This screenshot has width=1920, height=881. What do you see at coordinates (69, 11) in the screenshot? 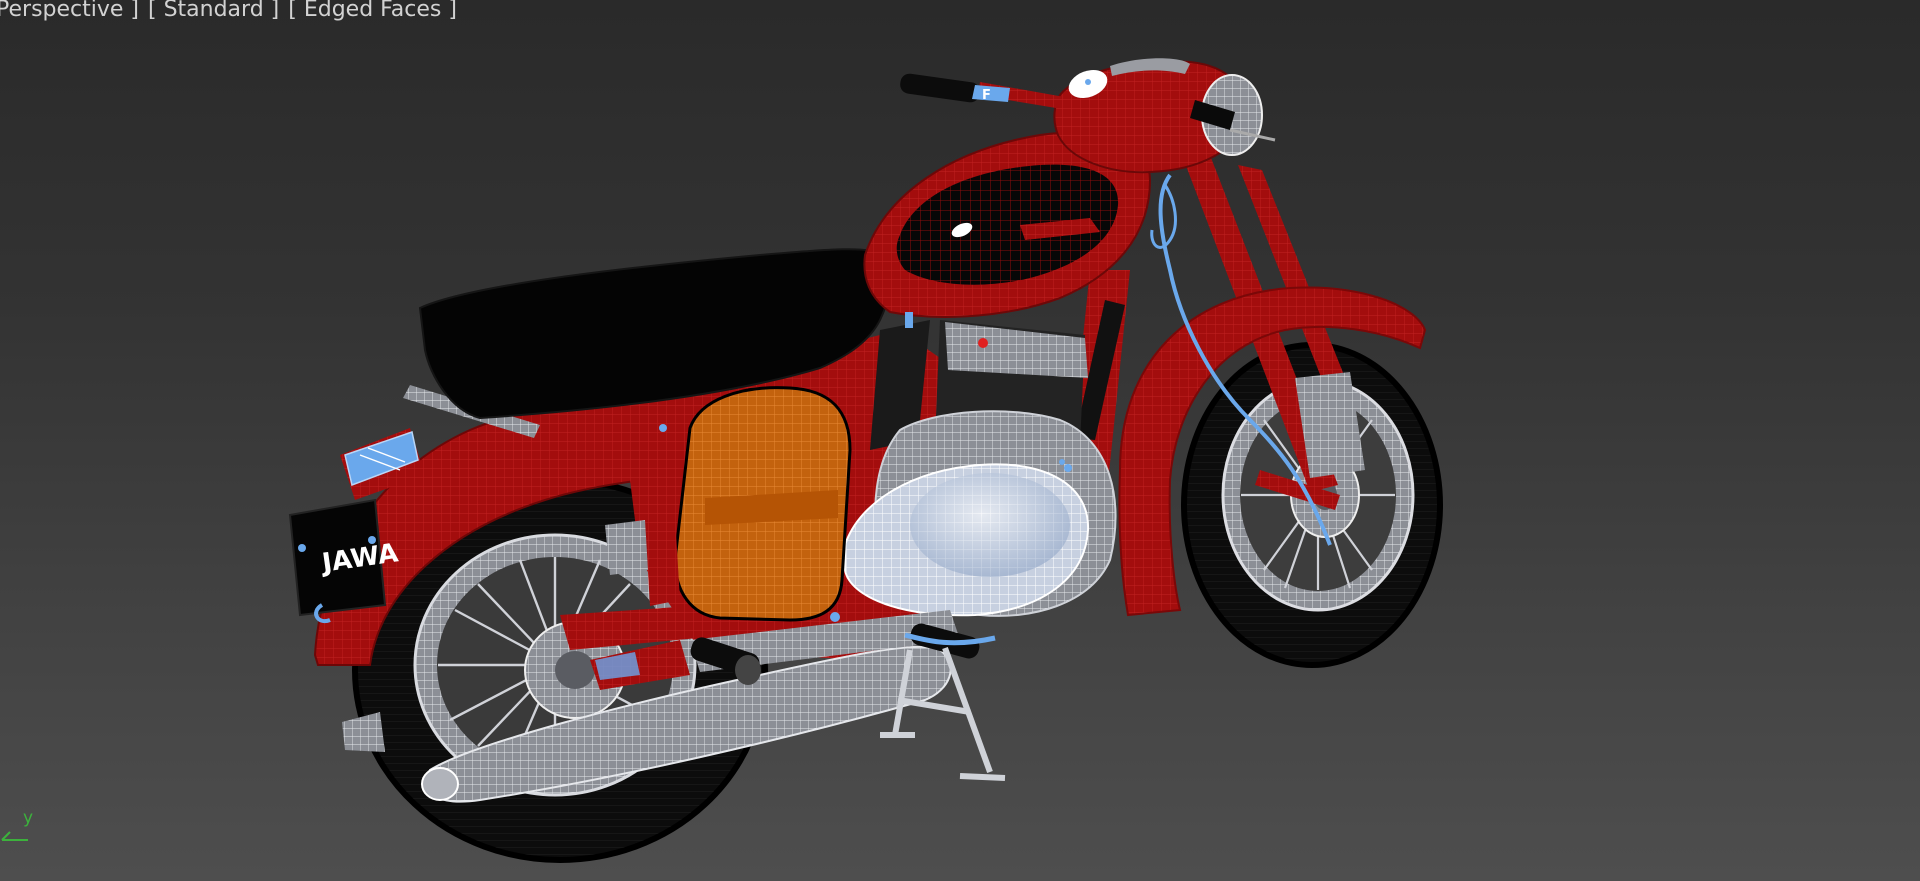
I see `view-menu-perspective: Perspective ]` at bounding box center [69, 11].